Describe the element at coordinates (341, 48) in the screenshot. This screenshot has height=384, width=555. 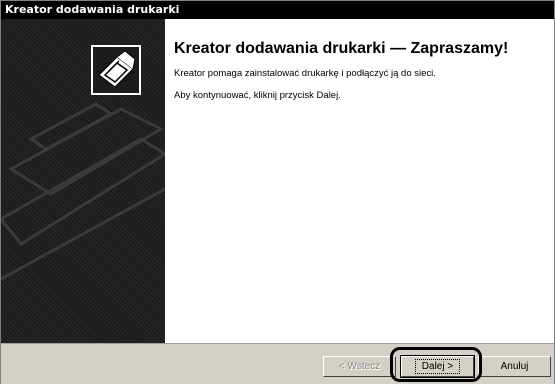
I see `page-title: Kreator dodawania drukarki — Zapraszamy!` at that location.